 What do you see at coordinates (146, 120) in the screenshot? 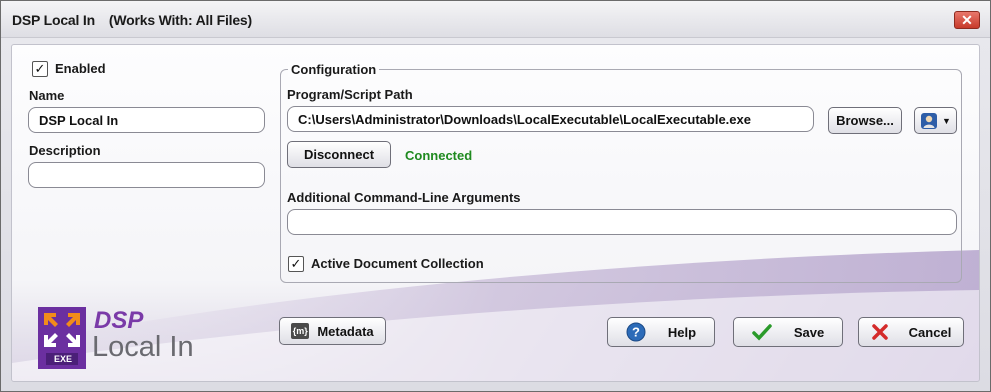
I see `name-field: DSP Local In` at bounding box center [146, 120].